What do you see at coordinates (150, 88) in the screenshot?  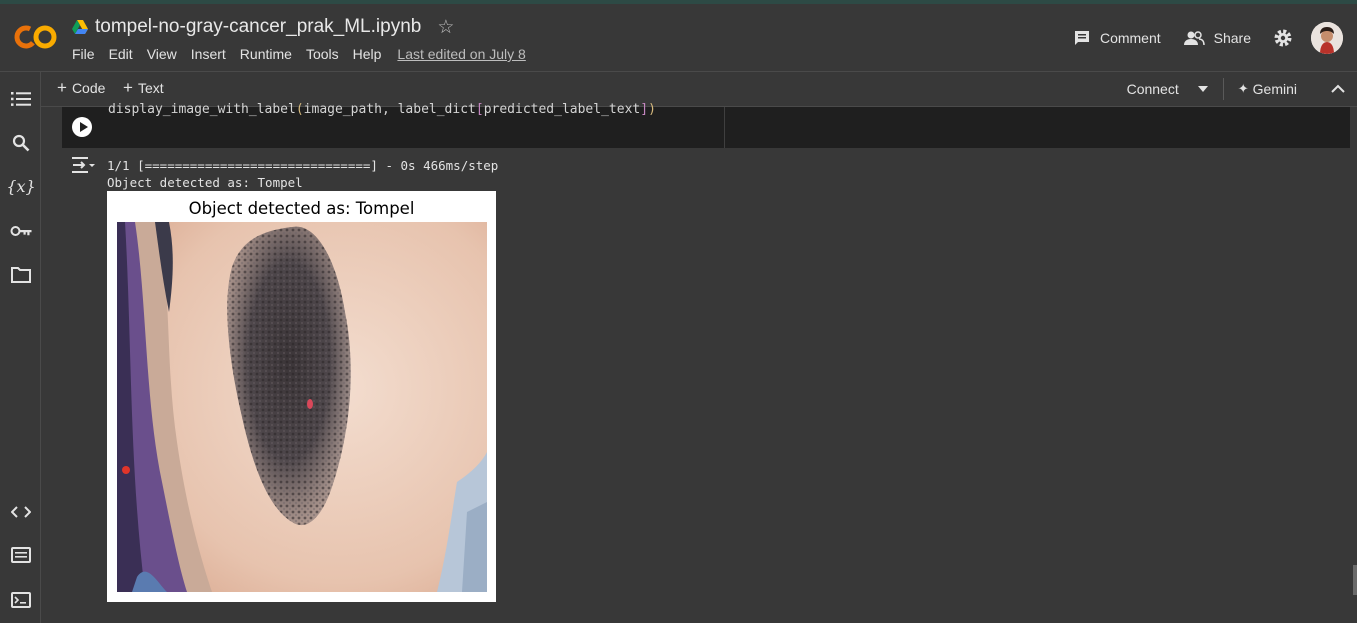 I see `add-text-label: Text` at bounding box center [150, 88].